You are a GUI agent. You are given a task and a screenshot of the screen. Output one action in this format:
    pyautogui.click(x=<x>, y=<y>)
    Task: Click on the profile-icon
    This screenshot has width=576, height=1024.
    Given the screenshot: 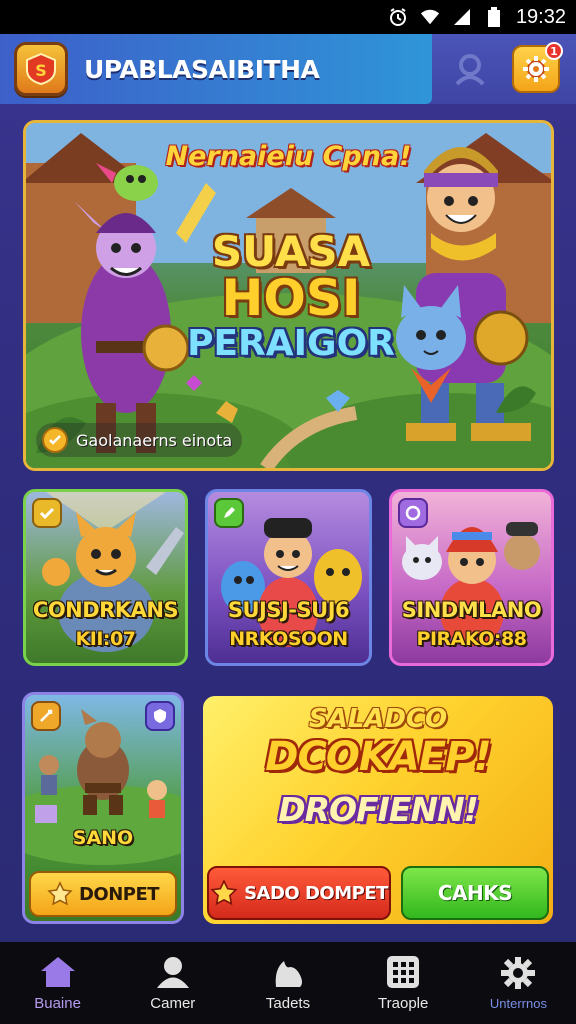 What is the action you would take?
    pyautogui.click(x=470, y=70)
    